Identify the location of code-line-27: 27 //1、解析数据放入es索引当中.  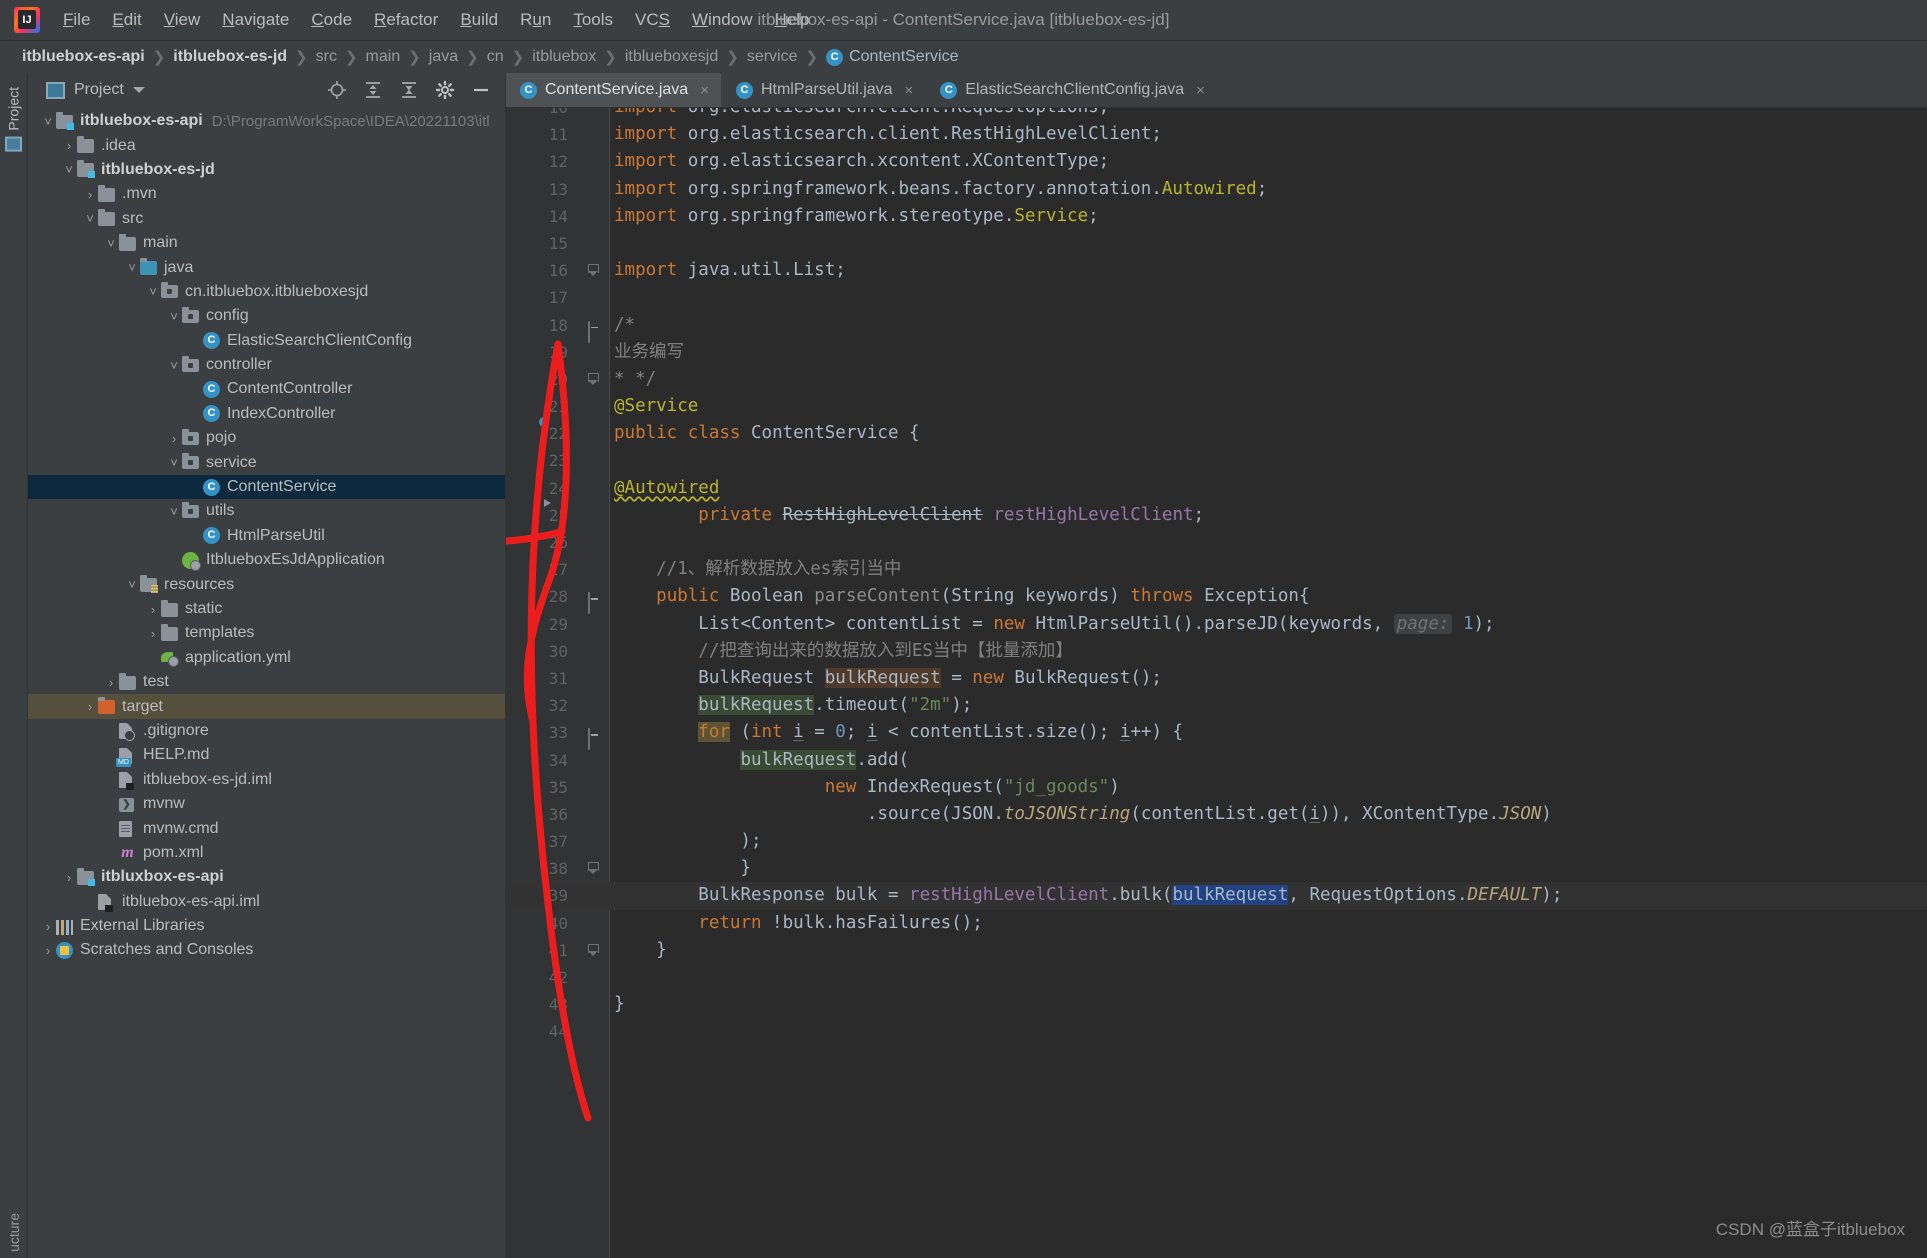
(1216, 569).